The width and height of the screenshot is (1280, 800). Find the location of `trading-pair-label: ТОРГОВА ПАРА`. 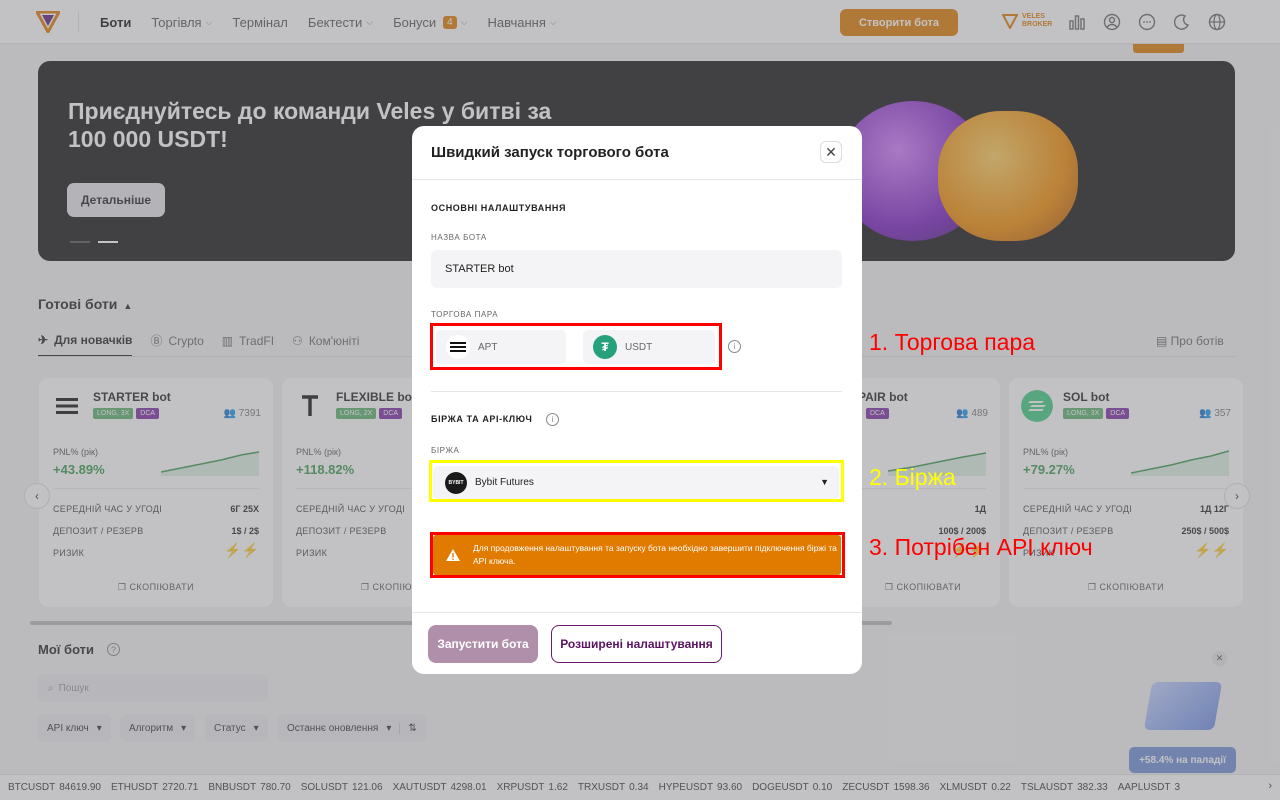

trading-pair-label: ТОРГОВА ПАРА is located at coordinates (465, 314).